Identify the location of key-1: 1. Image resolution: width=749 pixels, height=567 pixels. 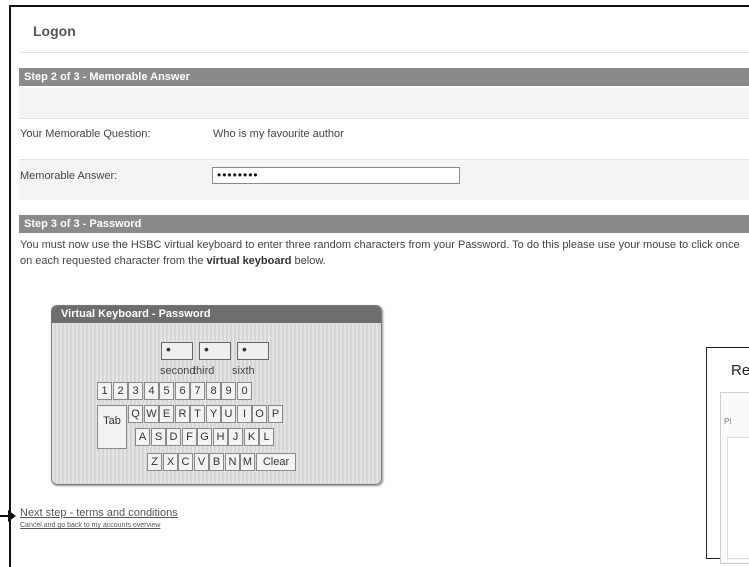
(104, 391).